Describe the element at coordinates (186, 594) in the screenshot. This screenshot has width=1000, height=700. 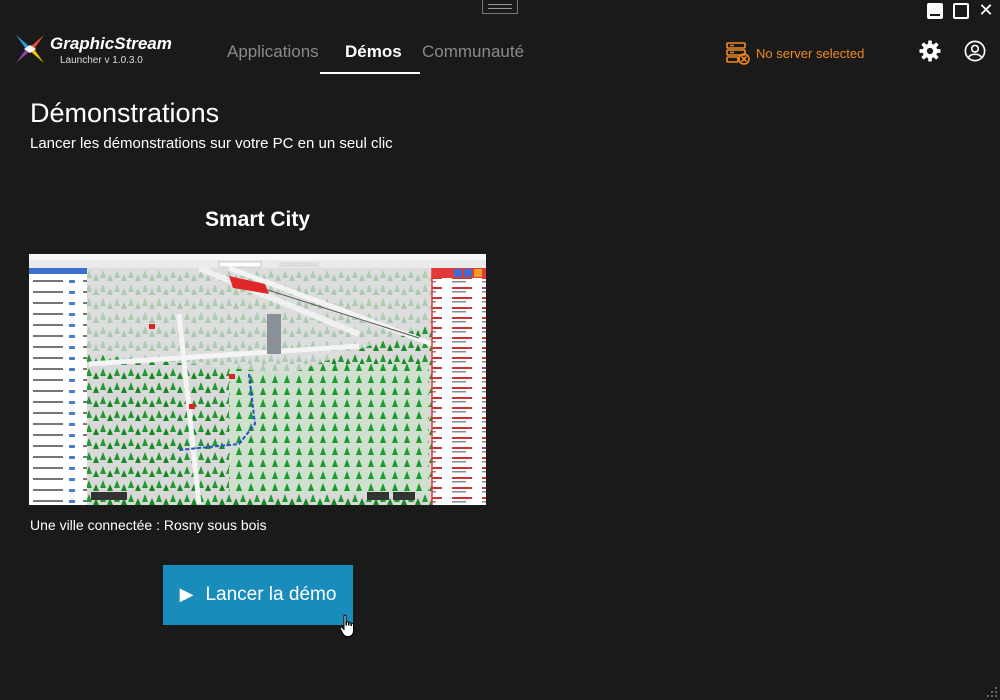
I see `play-icon: ▶` at that location.